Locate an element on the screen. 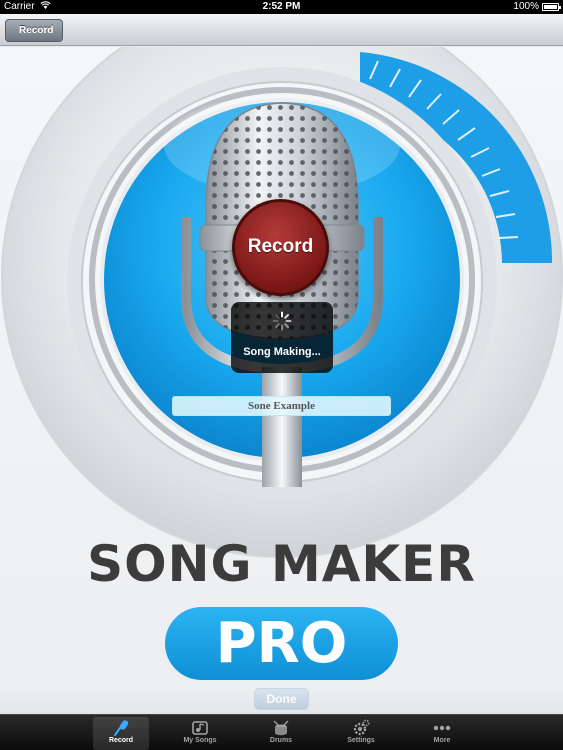 The height and width of the screenshot is (750, 563). app-title: SONG MAKER is located at coordinates (281, 564).